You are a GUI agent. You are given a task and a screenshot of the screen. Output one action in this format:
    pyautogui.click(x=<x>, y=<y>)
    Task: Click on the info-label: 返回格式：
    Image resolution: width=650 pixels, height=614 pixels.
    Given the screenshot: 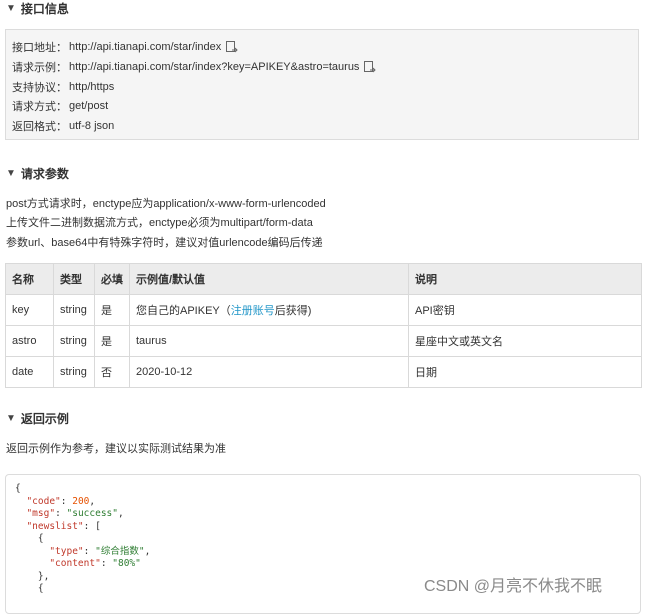 What is the action you would take?
    pyautogui.click(x=39, y=127)
    